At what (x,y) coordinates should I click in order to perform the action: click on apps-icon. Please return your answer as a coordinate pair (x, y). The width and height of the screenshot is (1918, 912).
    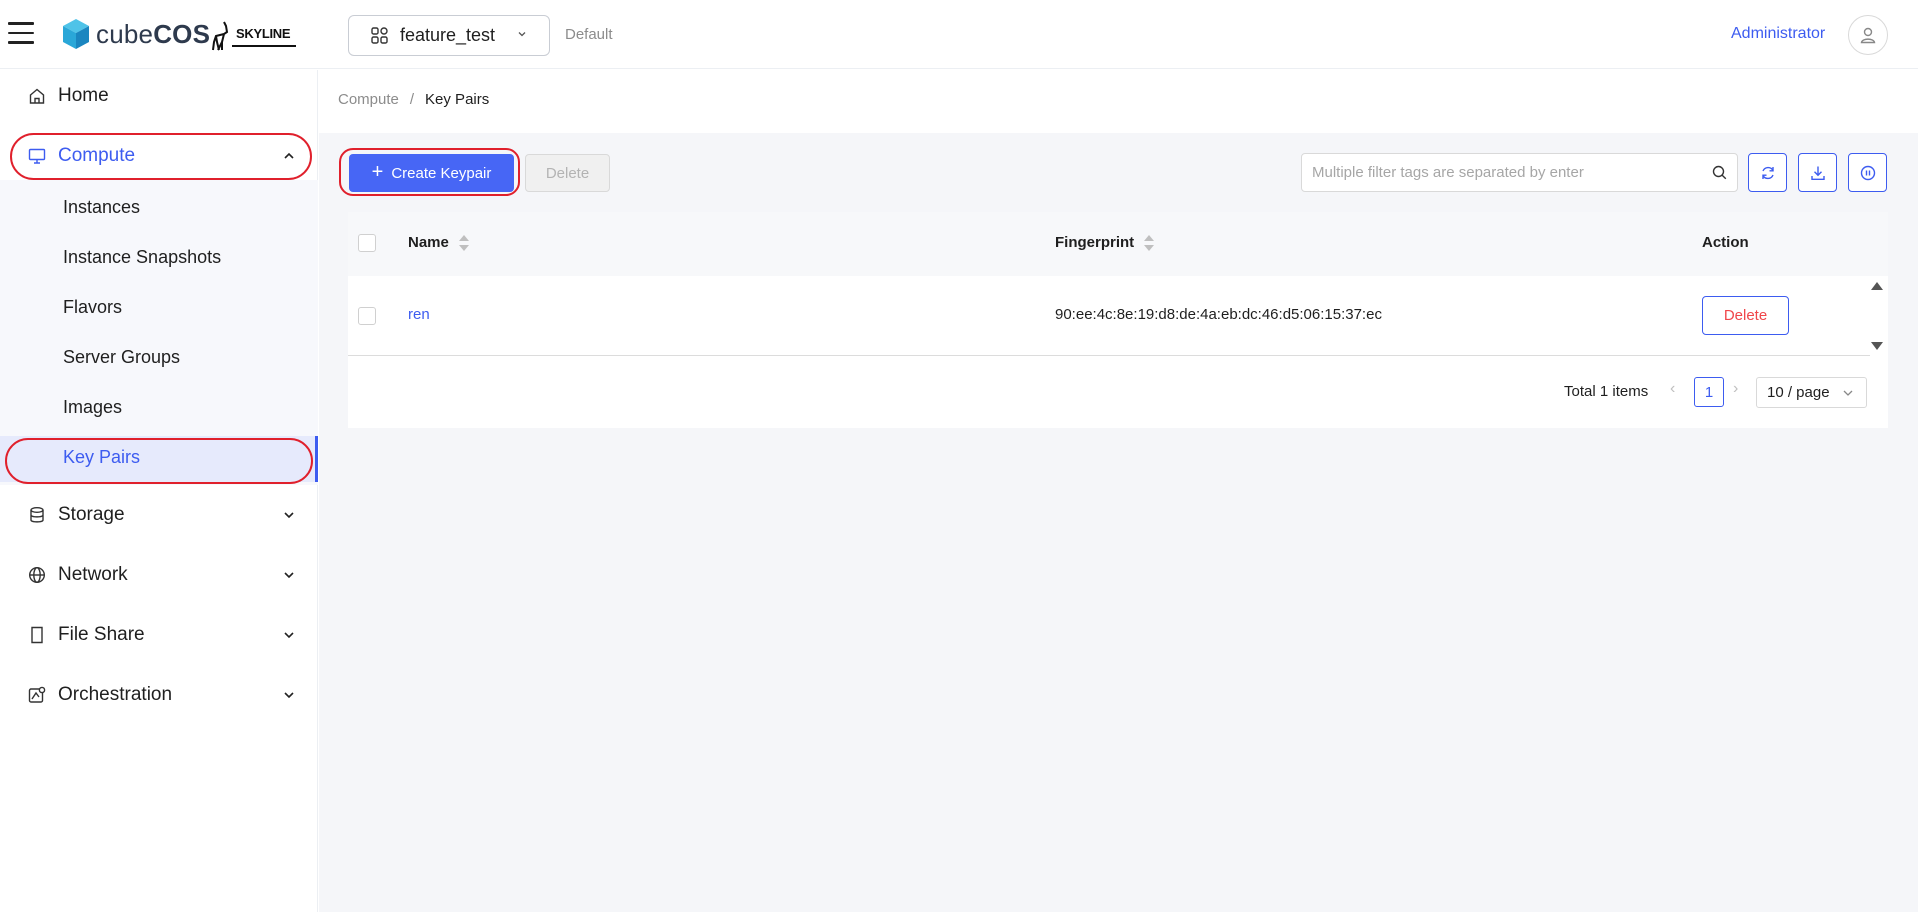
    Looking at the image, I should click on (379, 35).